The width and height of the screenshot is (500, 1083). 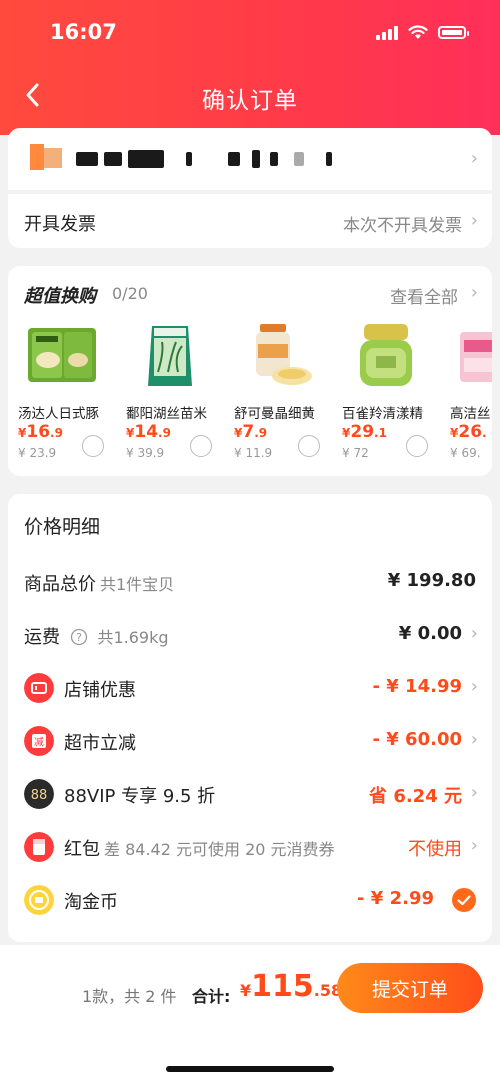 I want to click on svg-text: 减, so click(x=39, y=743).